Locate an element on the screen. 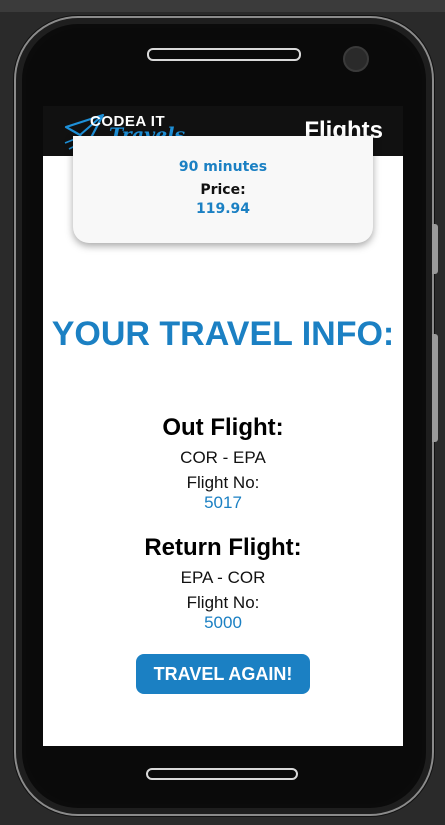 This screenshot has height=825, width=445. out-flight-heading: Out Flight: is located at coordinates (223, 427).